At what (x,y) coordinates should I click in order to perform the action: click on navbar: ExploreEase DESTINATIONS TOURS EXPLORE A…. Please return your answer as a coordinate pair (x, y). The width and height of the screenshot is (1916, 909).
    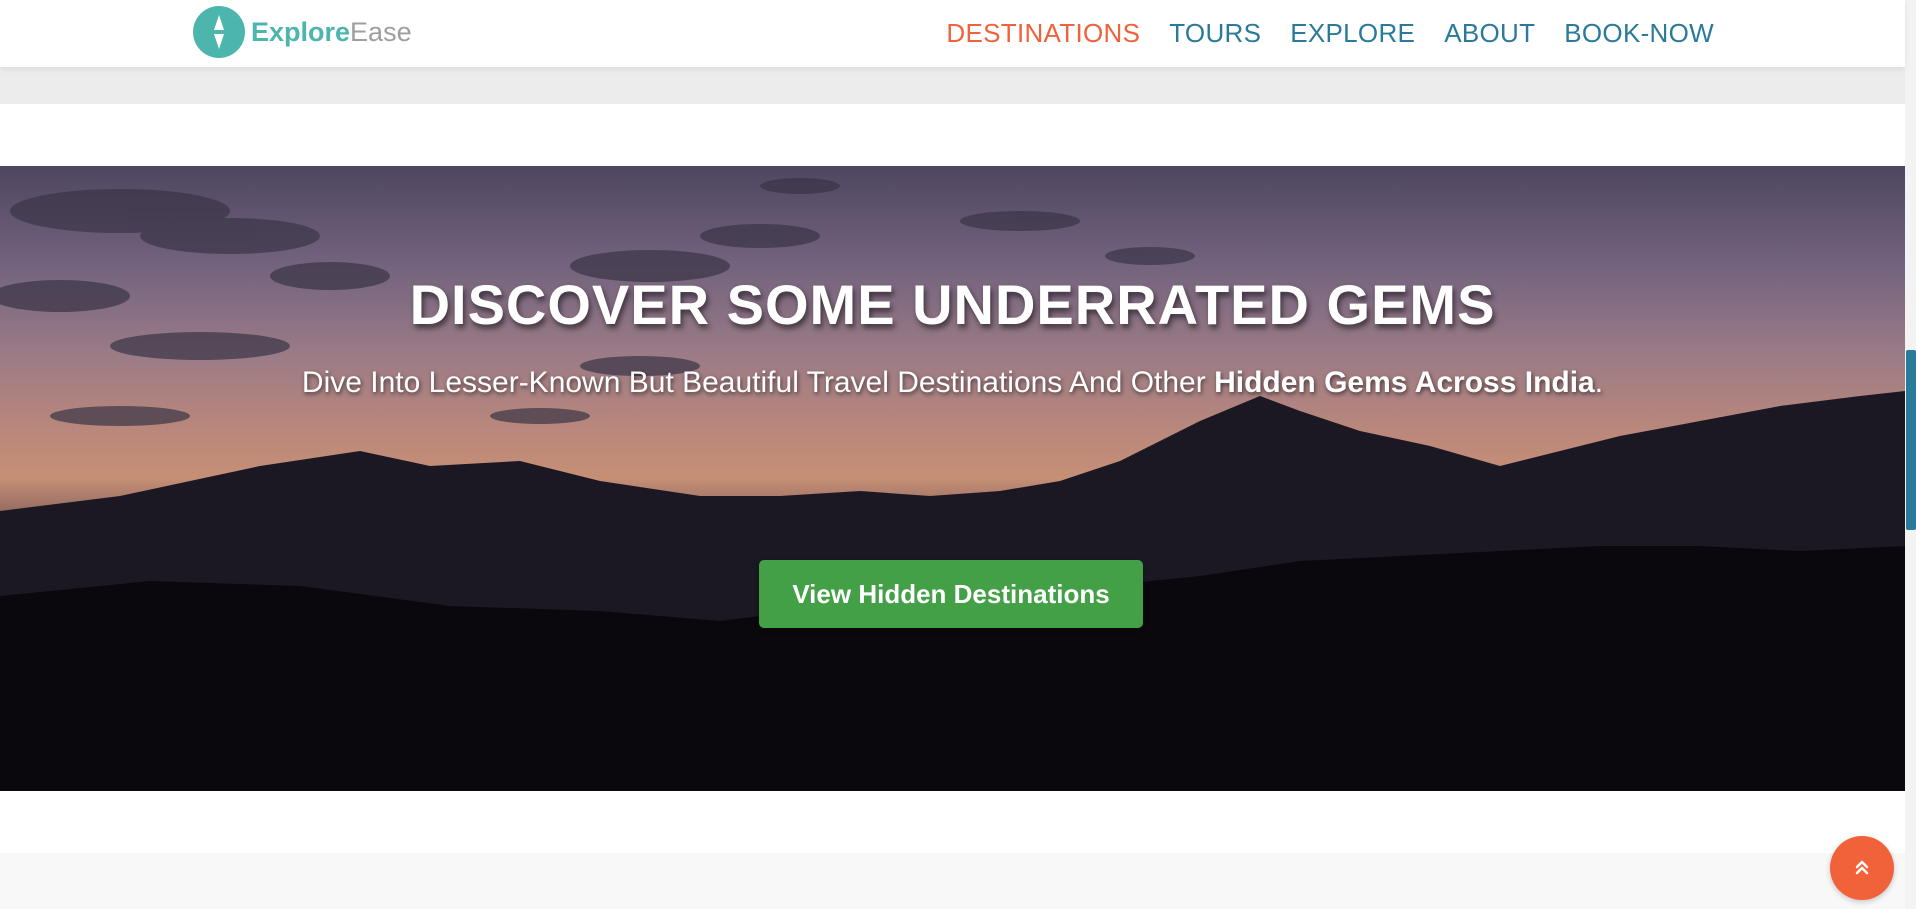
    Looking at the image, I should click on (952, 33).